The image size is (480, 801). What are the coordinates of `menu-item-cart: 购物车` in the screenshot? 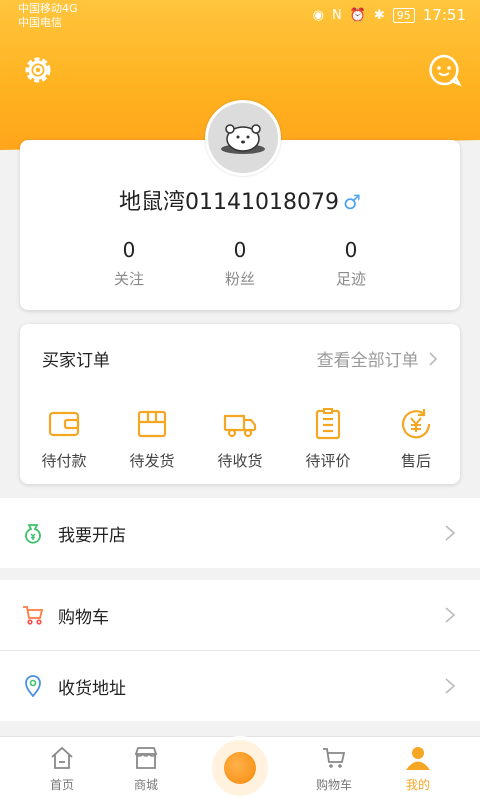 It's located at (240, 615).